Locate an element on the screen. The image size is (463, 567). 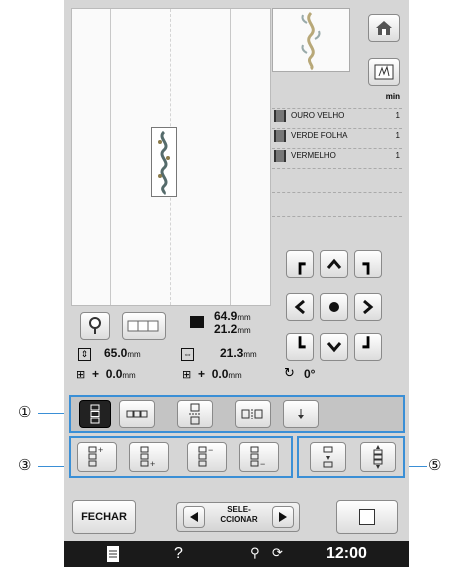
help-button: ? is located at coordinates (178, 554).